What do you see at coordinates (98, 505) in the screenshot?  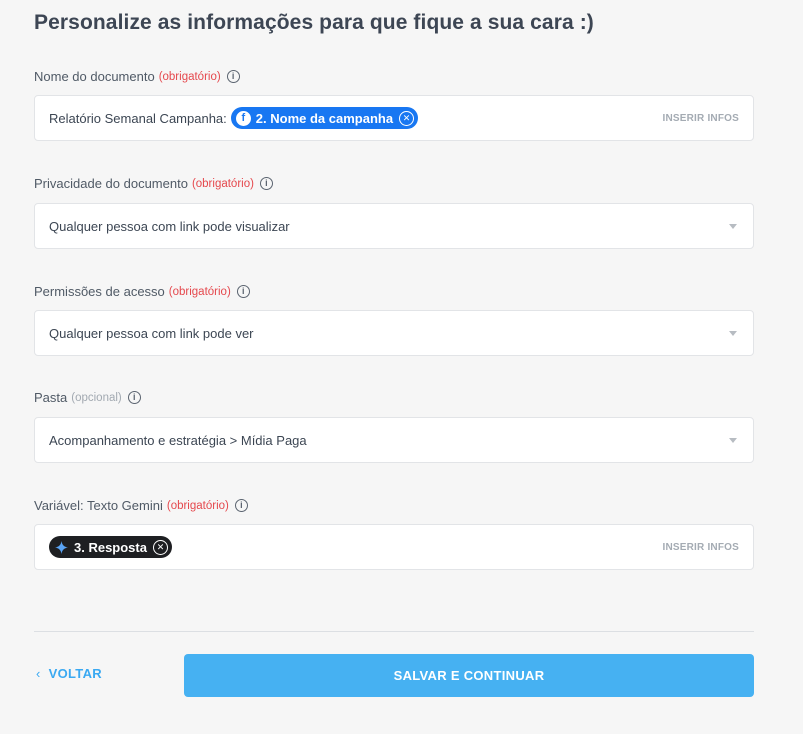 I see `label-text: Variável: Texto Gemini` at bounding box center [98, 505].